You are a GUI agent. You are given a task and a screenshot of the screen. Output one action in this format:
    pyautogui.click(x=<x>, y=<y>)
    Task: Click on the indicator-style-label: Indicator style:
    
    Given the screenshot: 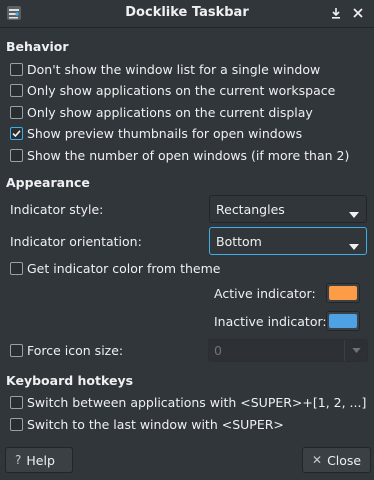 What is the action you would take?
    pyautogui.click(x=57, y=209)
    